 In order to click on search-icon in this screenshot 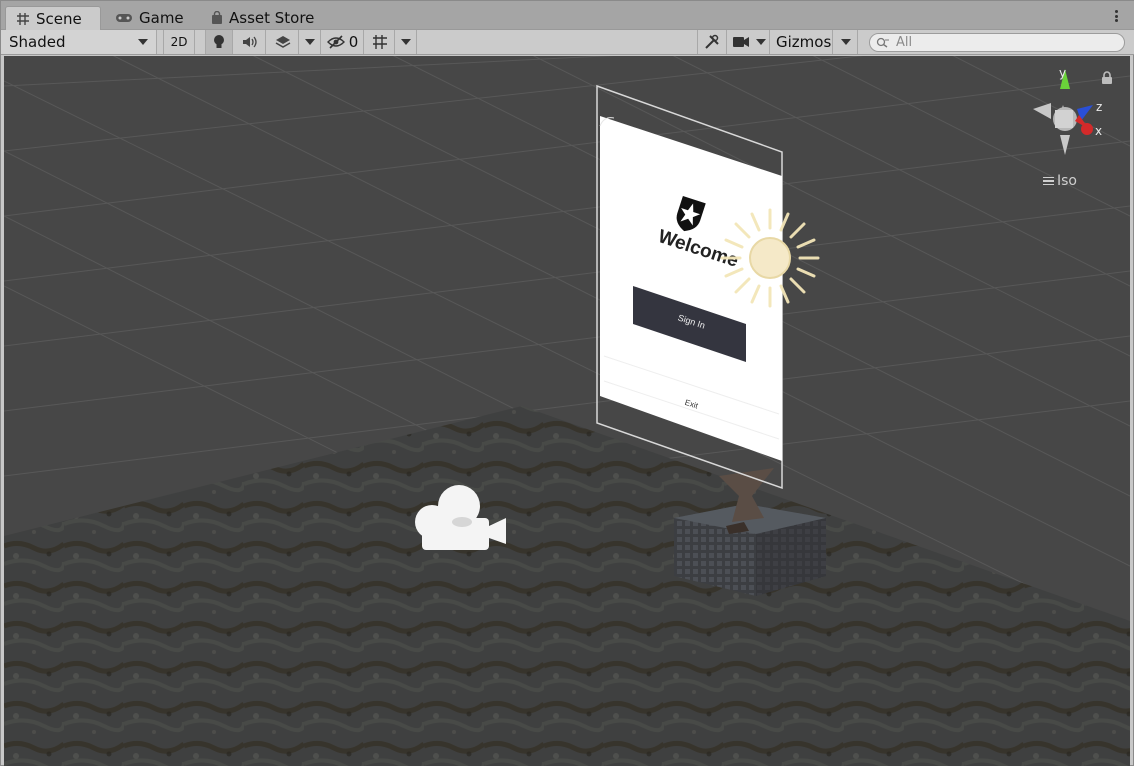, I will do `click(882, 42)`.